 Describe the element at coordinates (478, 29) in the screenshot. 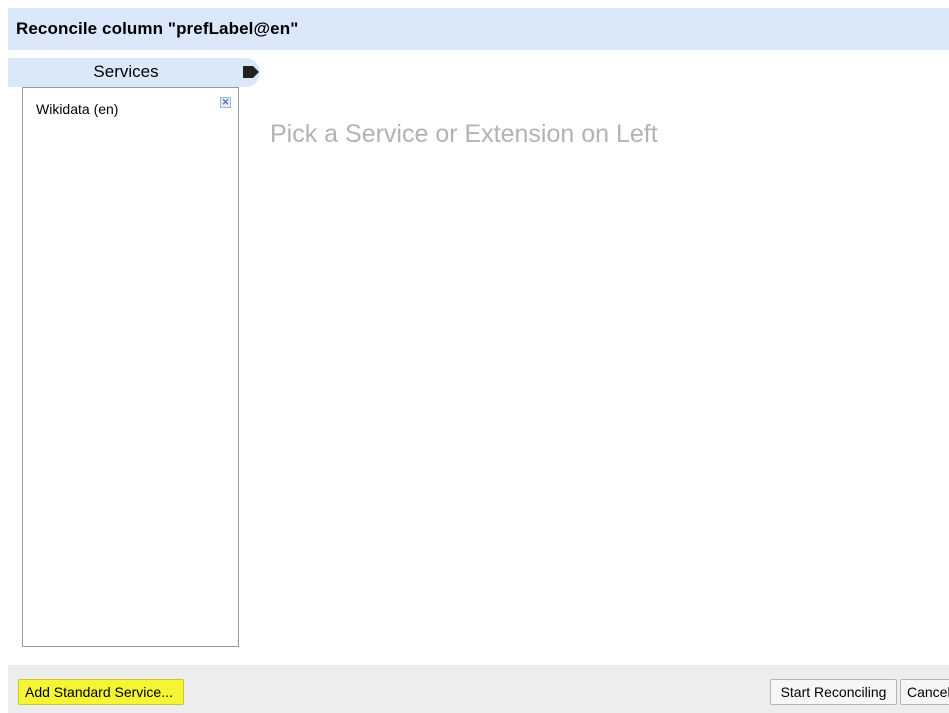

I see `dialog-header: Reconcile column "prefLabel@en"` at that location.